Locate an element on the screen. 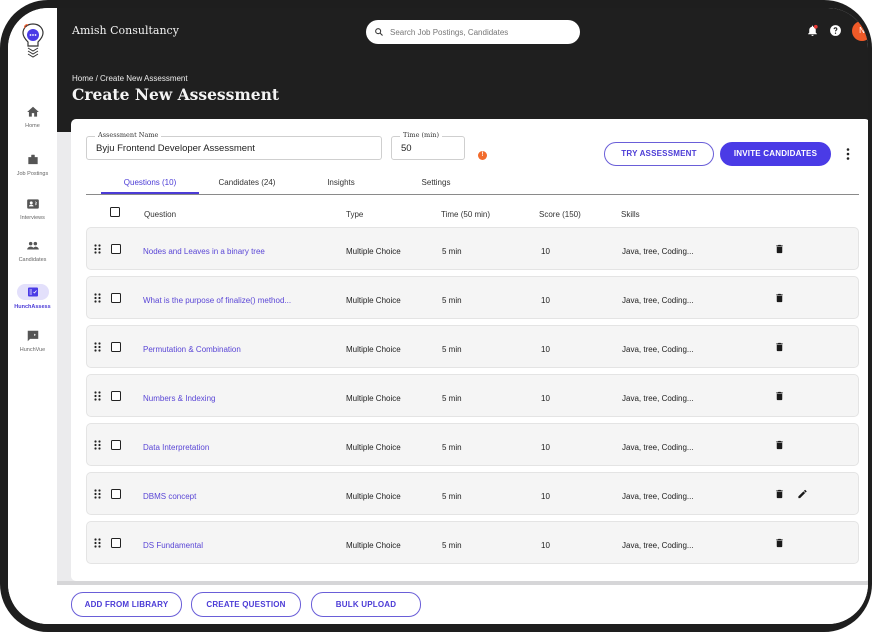 The width and height of the screenshot is (872, 632). tab-candidates: Candidates (24) is located at coordinates (247, 186).